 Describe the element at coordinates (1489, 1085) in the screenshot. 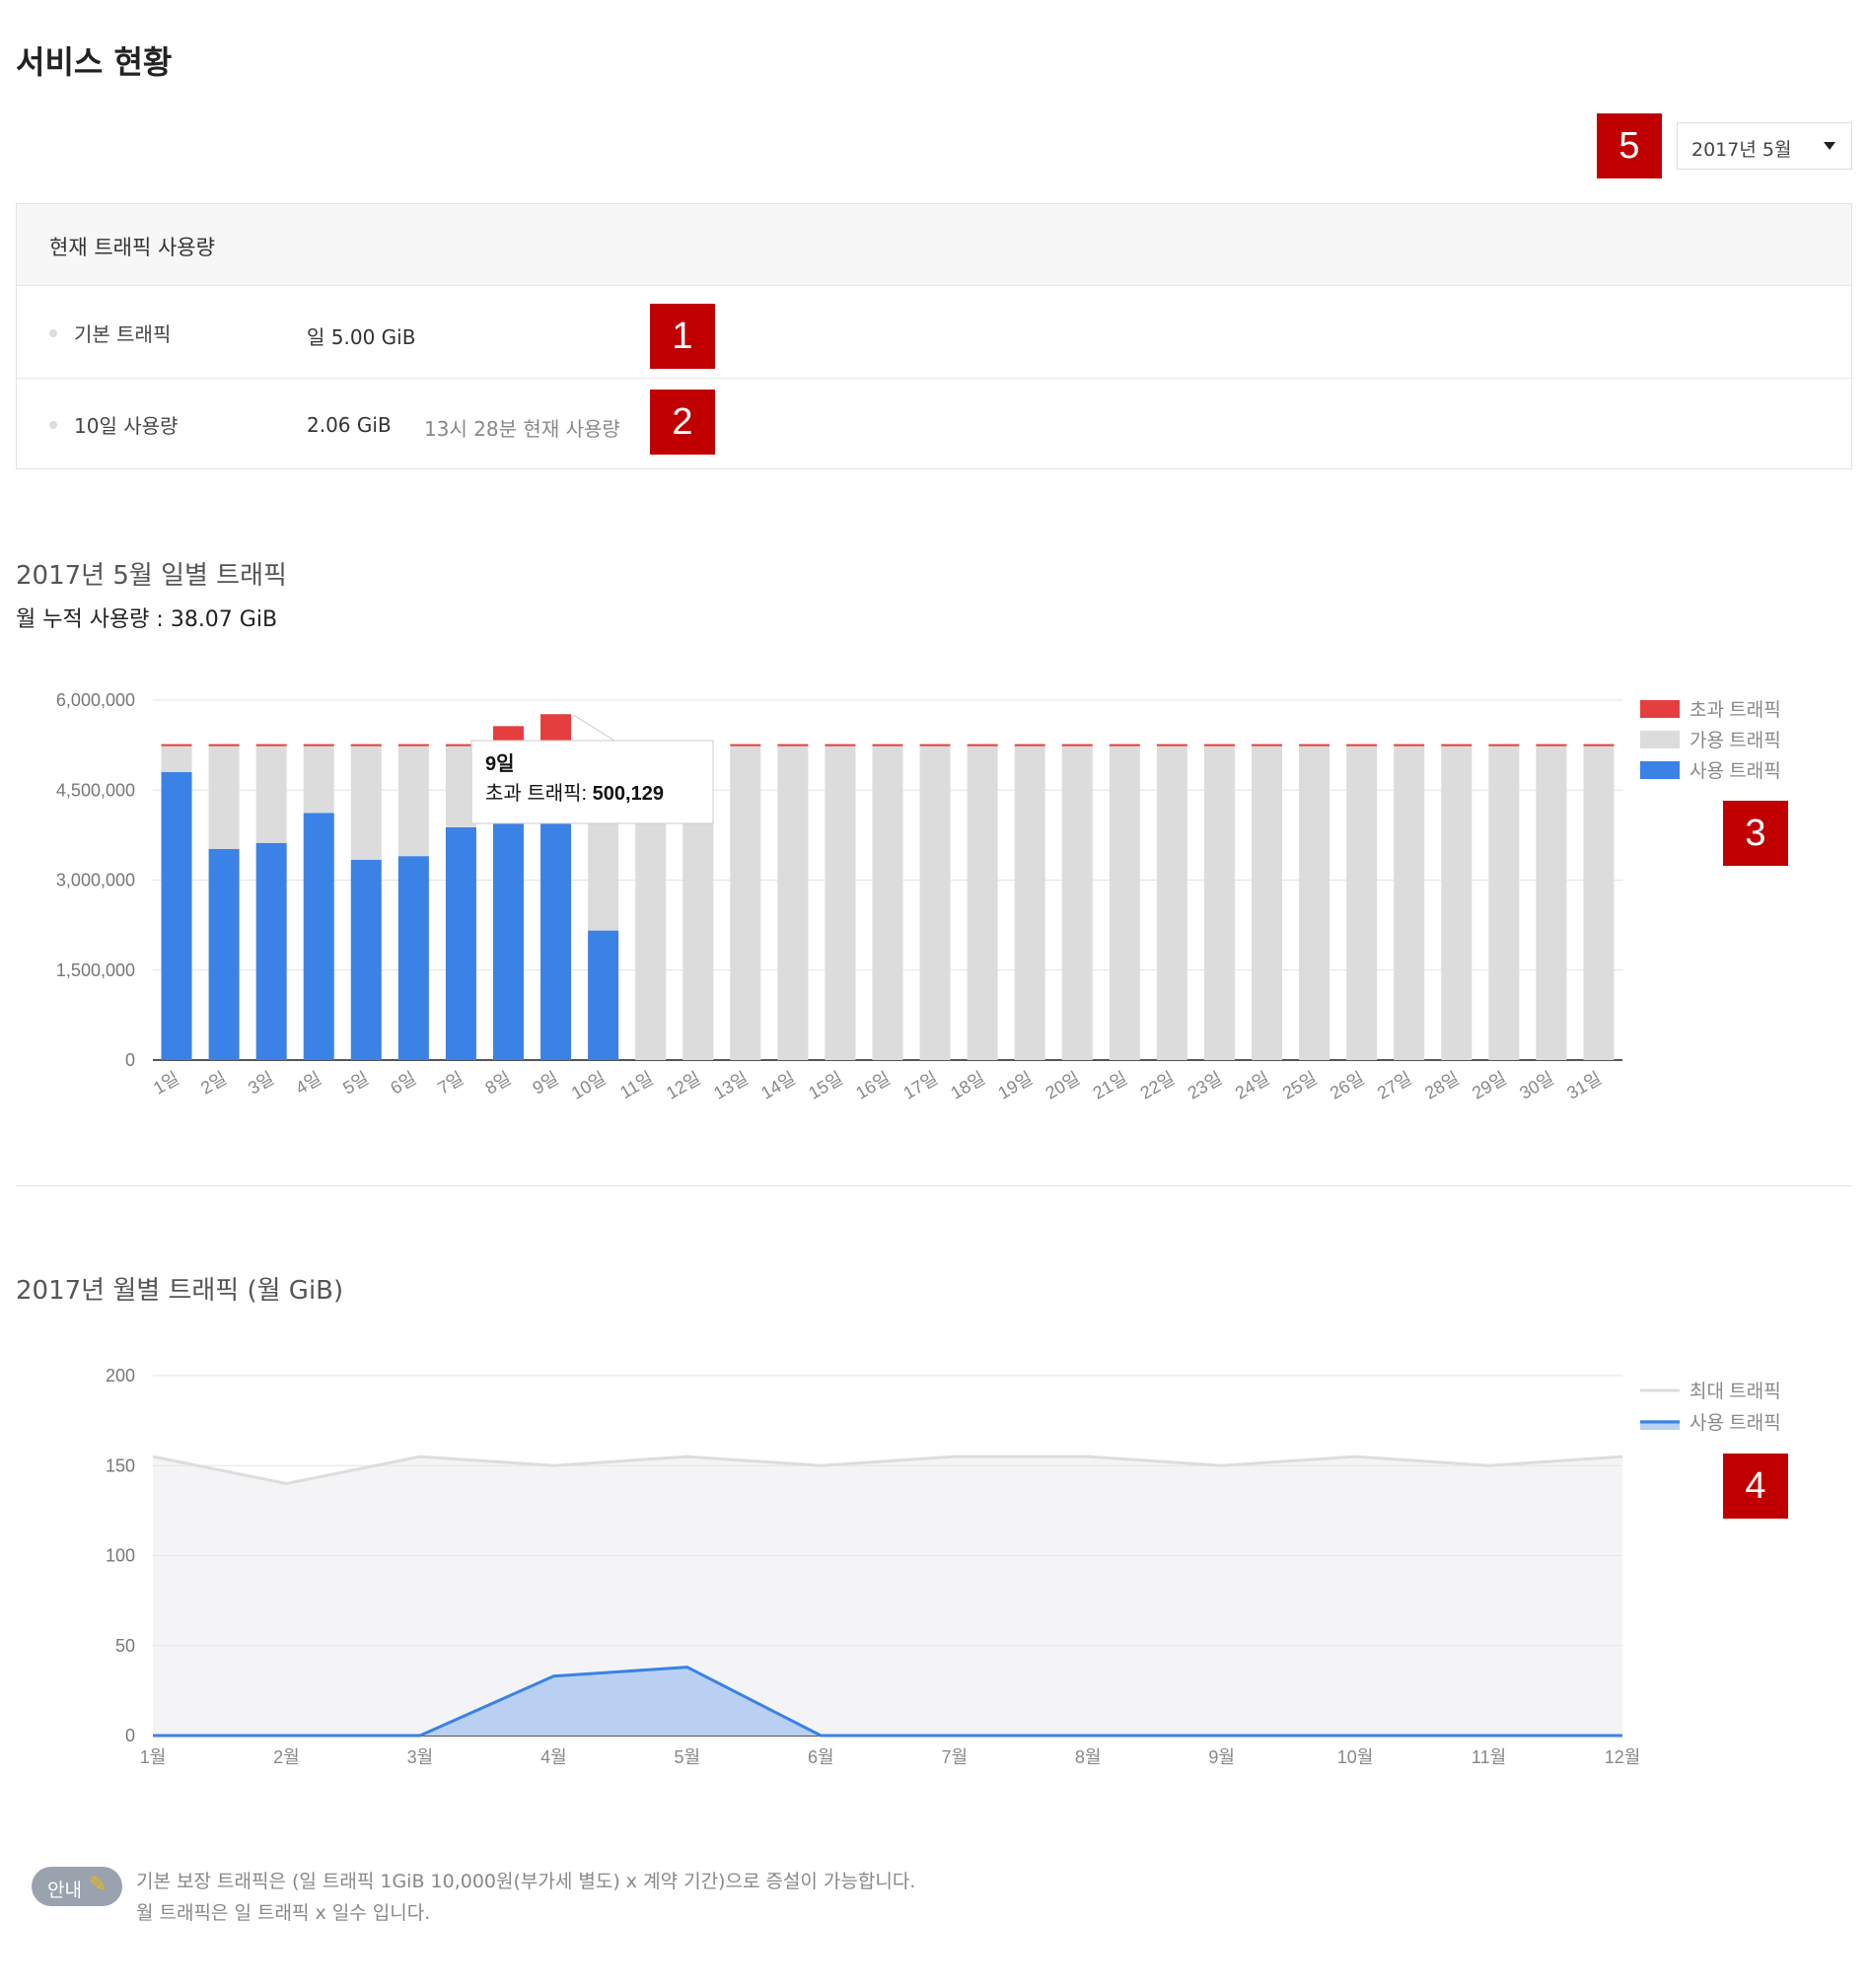

I see `x-tick-label: 29일` at that location.